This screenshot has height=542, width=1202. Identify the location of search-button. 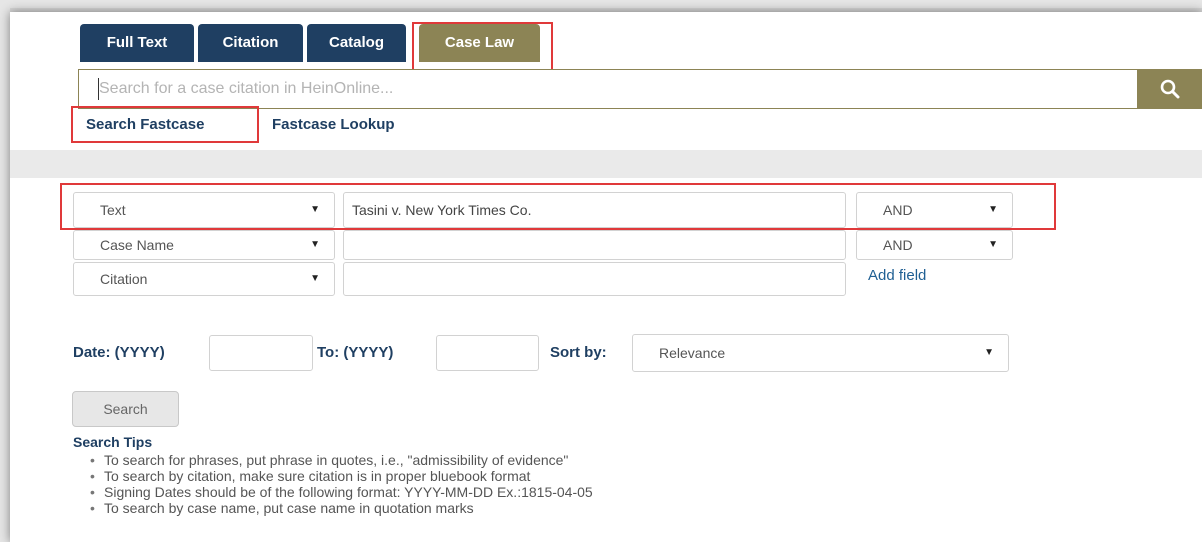
(1169, 89).